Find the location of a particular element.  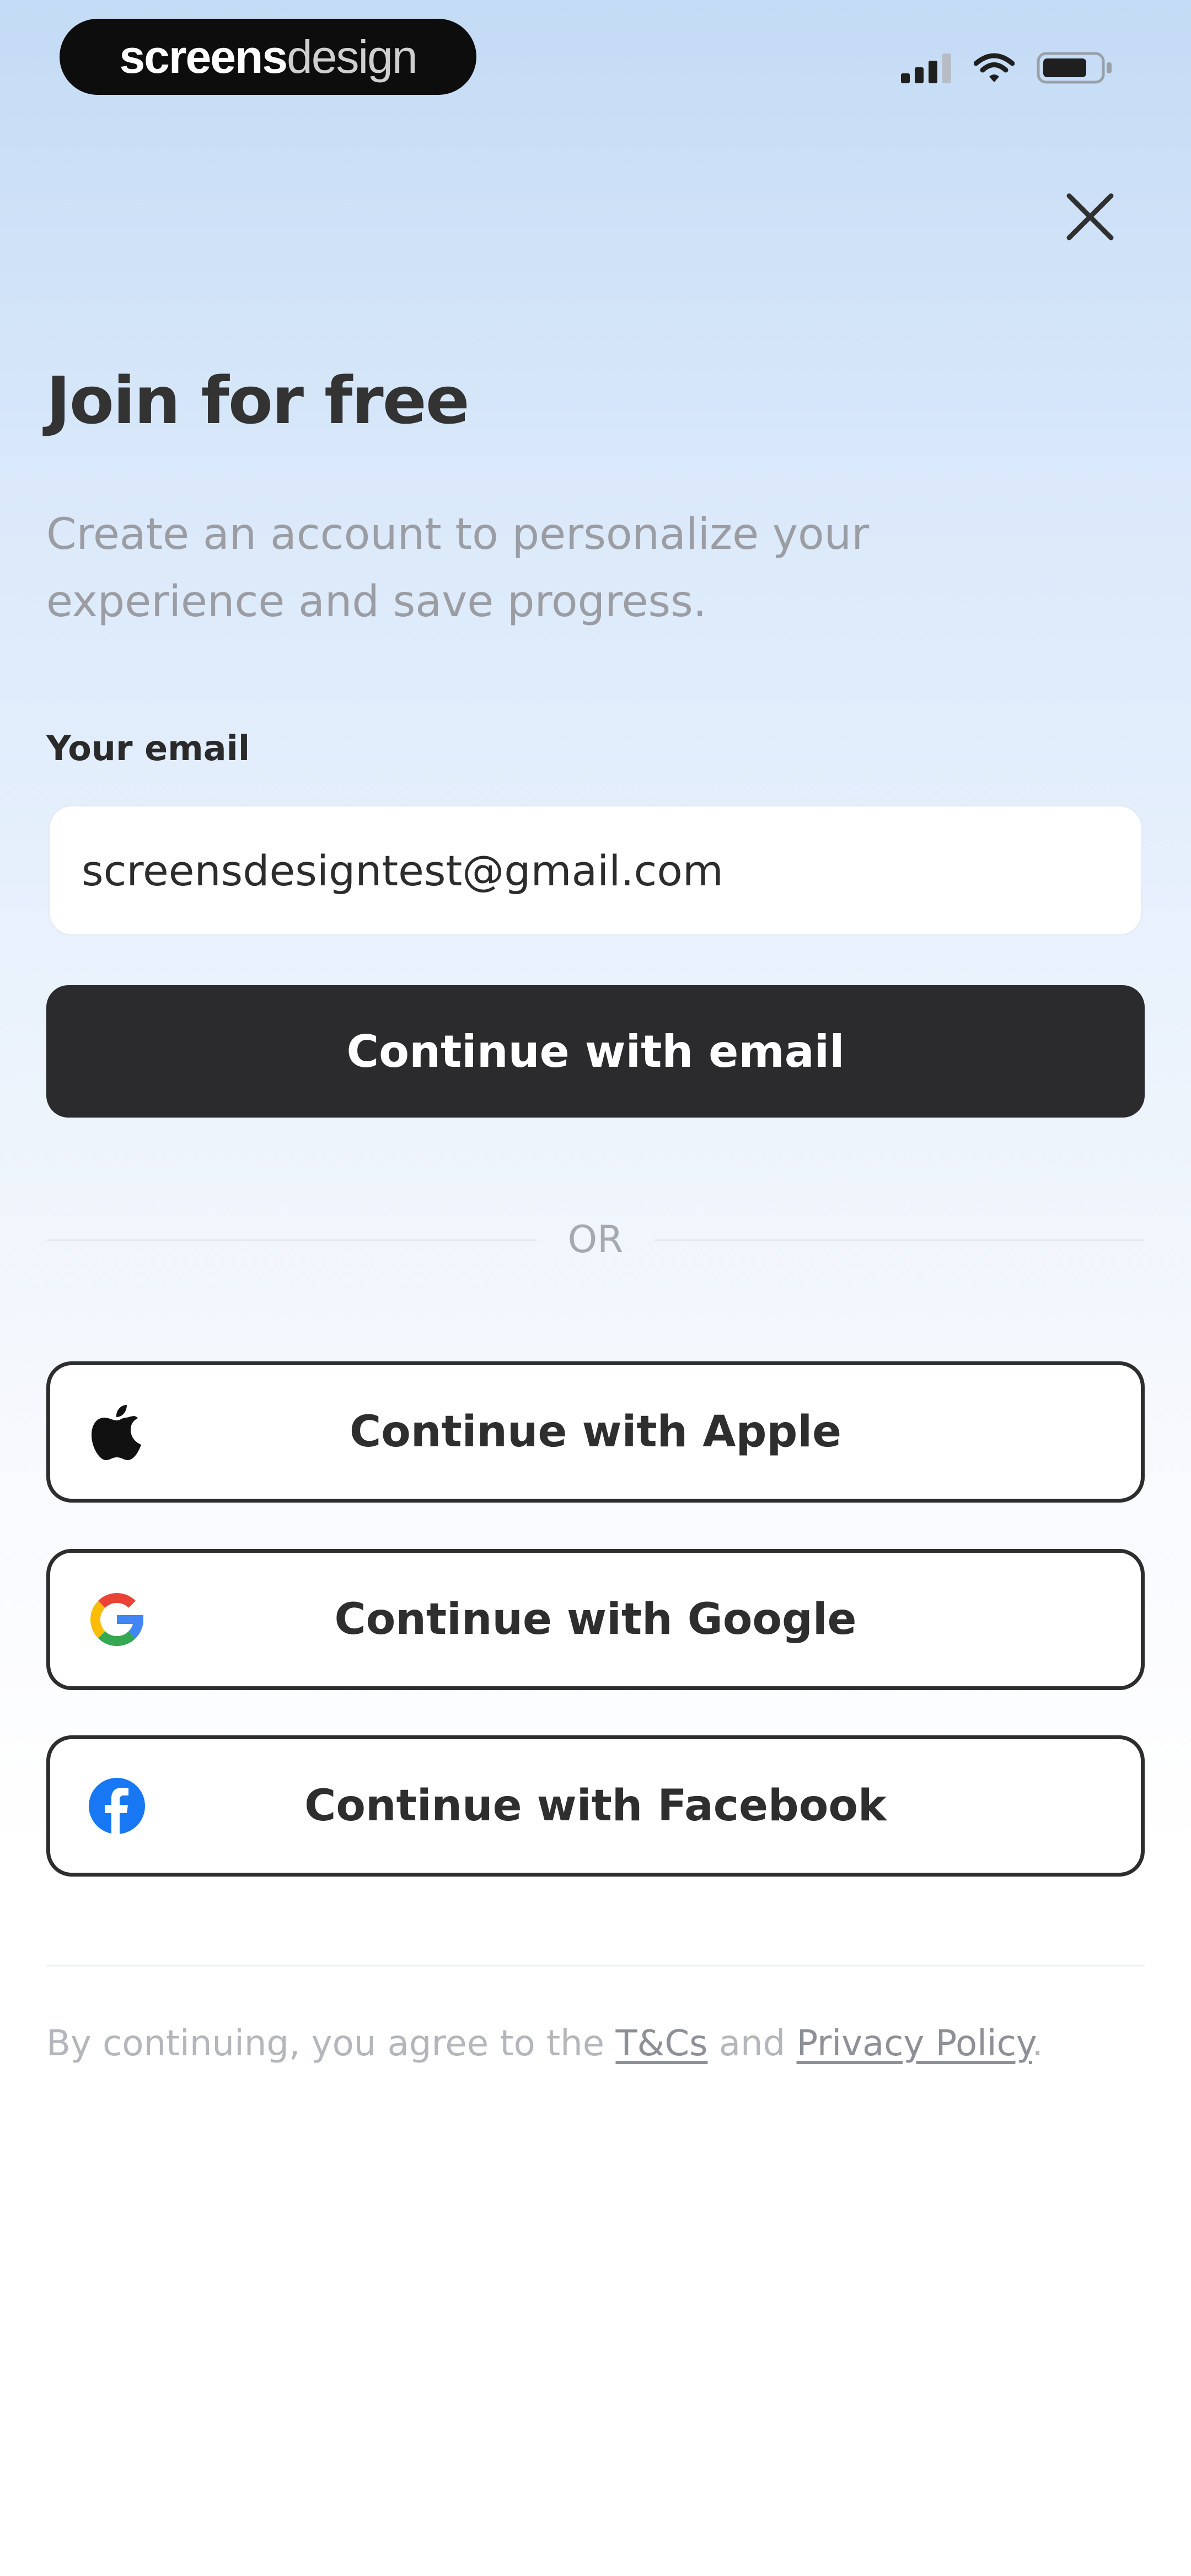

footer-divider is located at coordinates (595, 1965).